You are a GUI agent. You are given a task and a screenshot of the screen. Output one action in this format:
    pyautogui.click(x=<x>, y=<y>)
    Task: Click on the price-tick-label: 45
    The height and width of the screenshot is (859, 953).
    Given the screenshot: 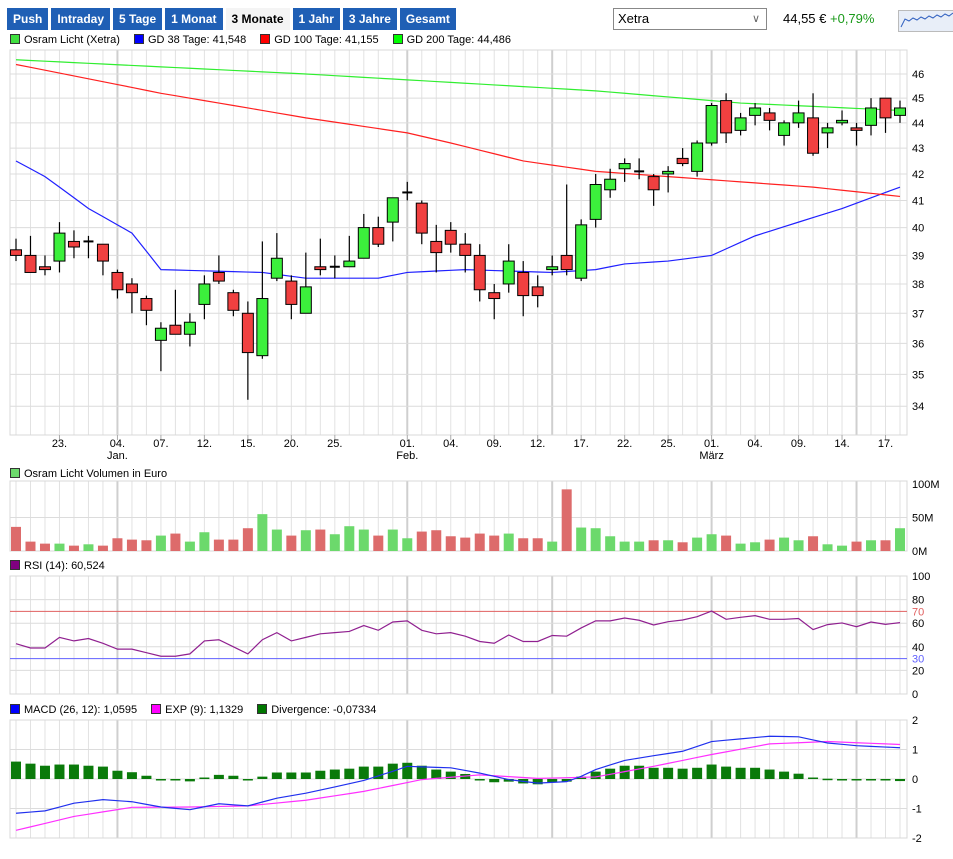 What is the action you would take?
    pyautogui.click(x=918, y=99)
    